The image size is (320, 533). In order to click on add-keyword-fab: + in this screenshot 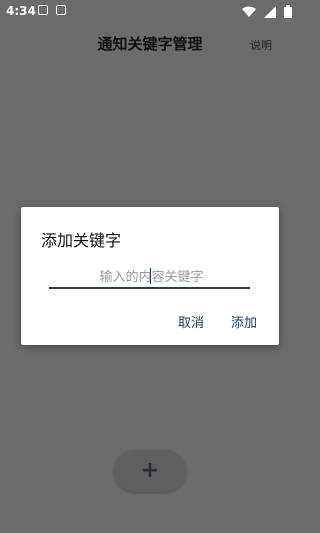, I will do `click(150, 471)`.